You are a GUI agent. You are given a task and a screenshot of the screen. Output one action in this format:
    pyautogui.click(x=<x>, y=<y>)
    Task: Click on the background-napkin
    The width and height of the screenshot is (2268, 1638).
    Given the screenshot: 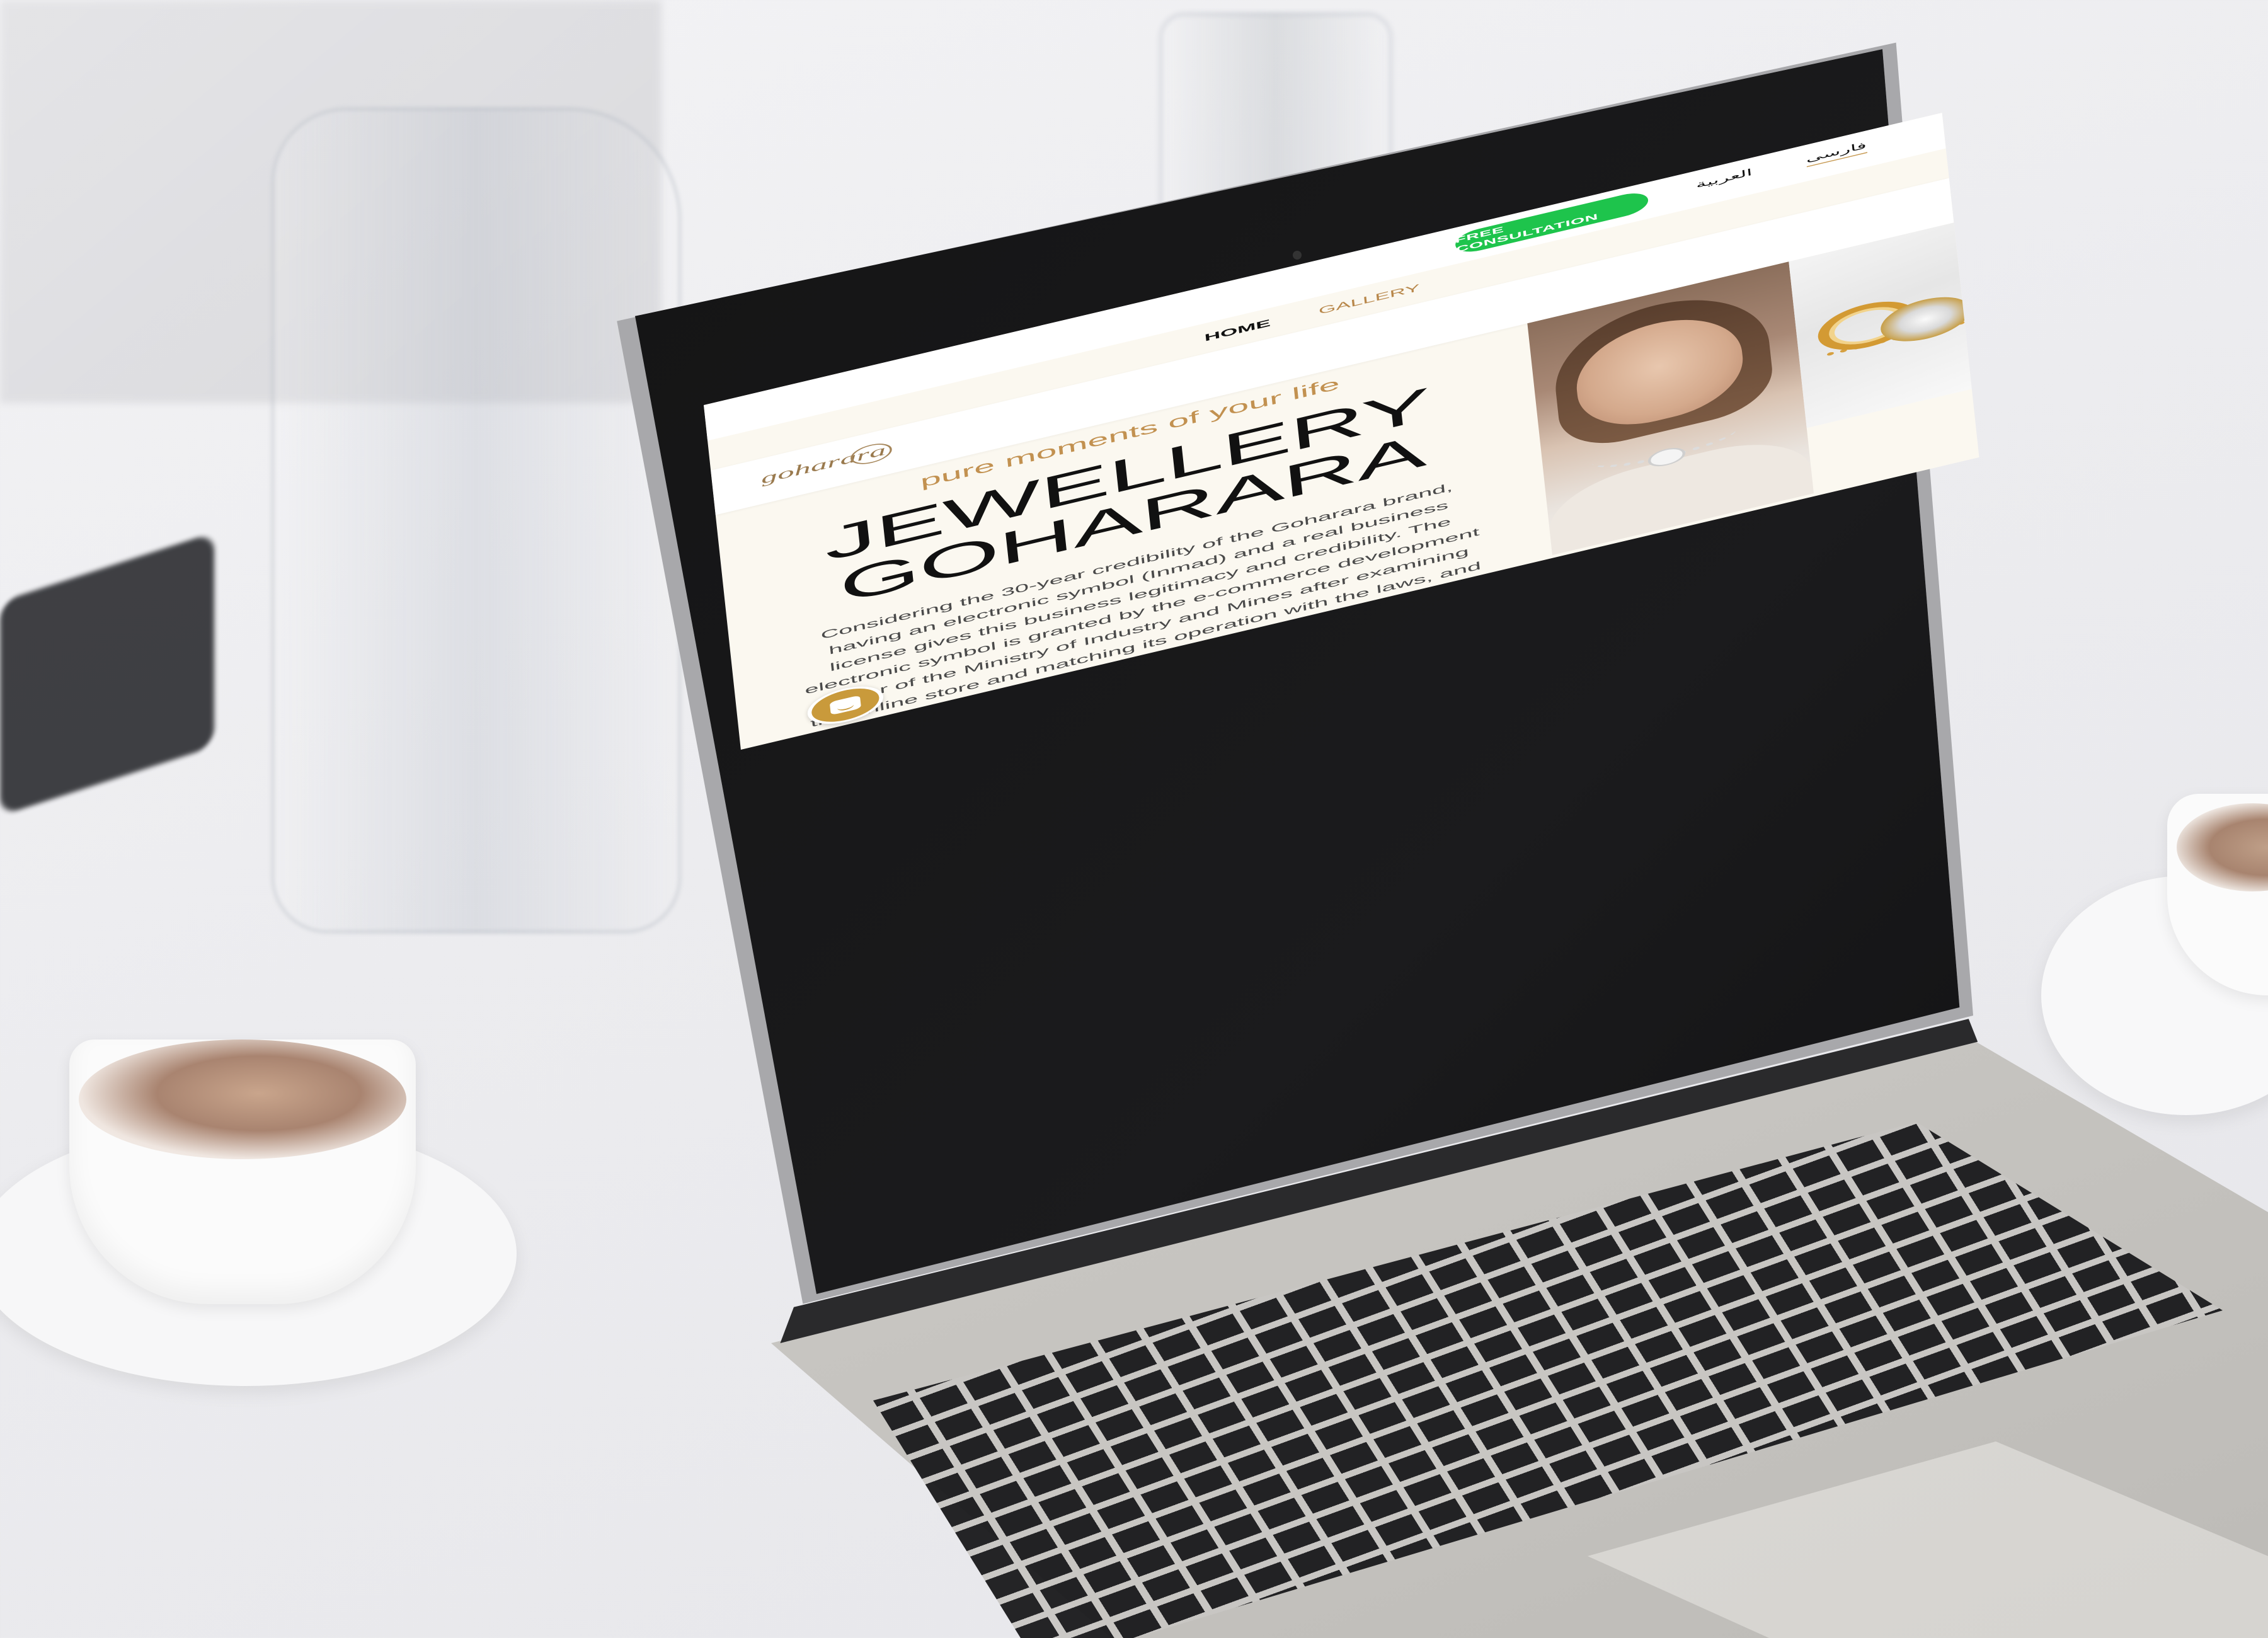 What is the action you would take?
    pyautogui.click(x=107, y=674)
    